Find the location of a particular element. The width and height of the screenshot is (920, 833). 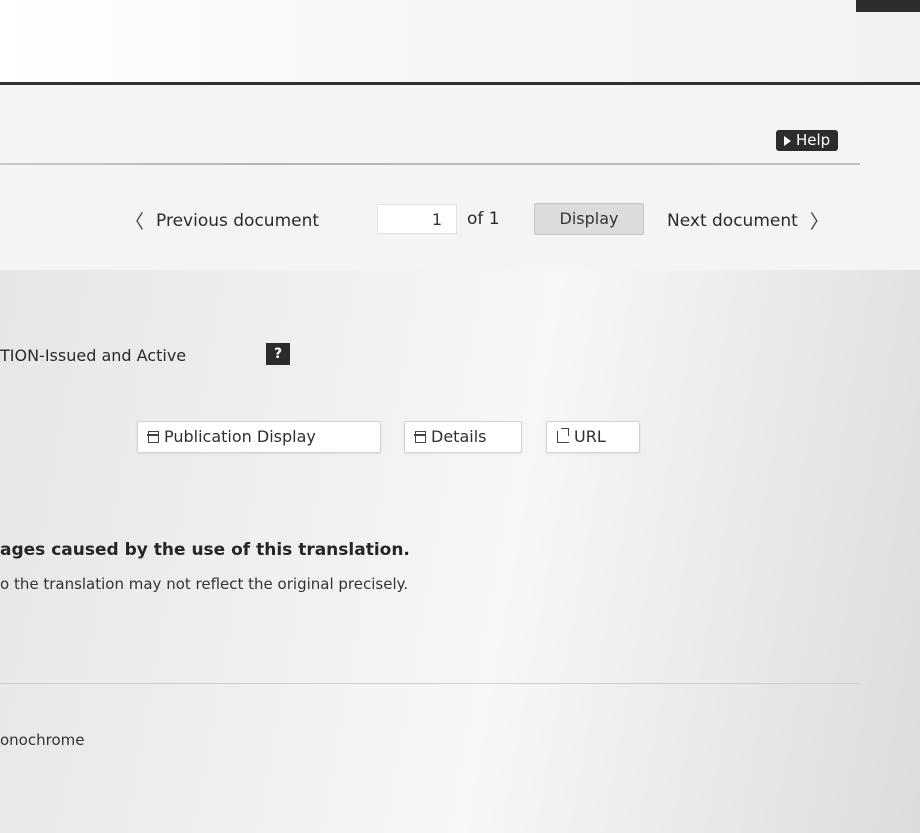

previous-document-link: 〈 Previous document is located at coordinates (222, 220).